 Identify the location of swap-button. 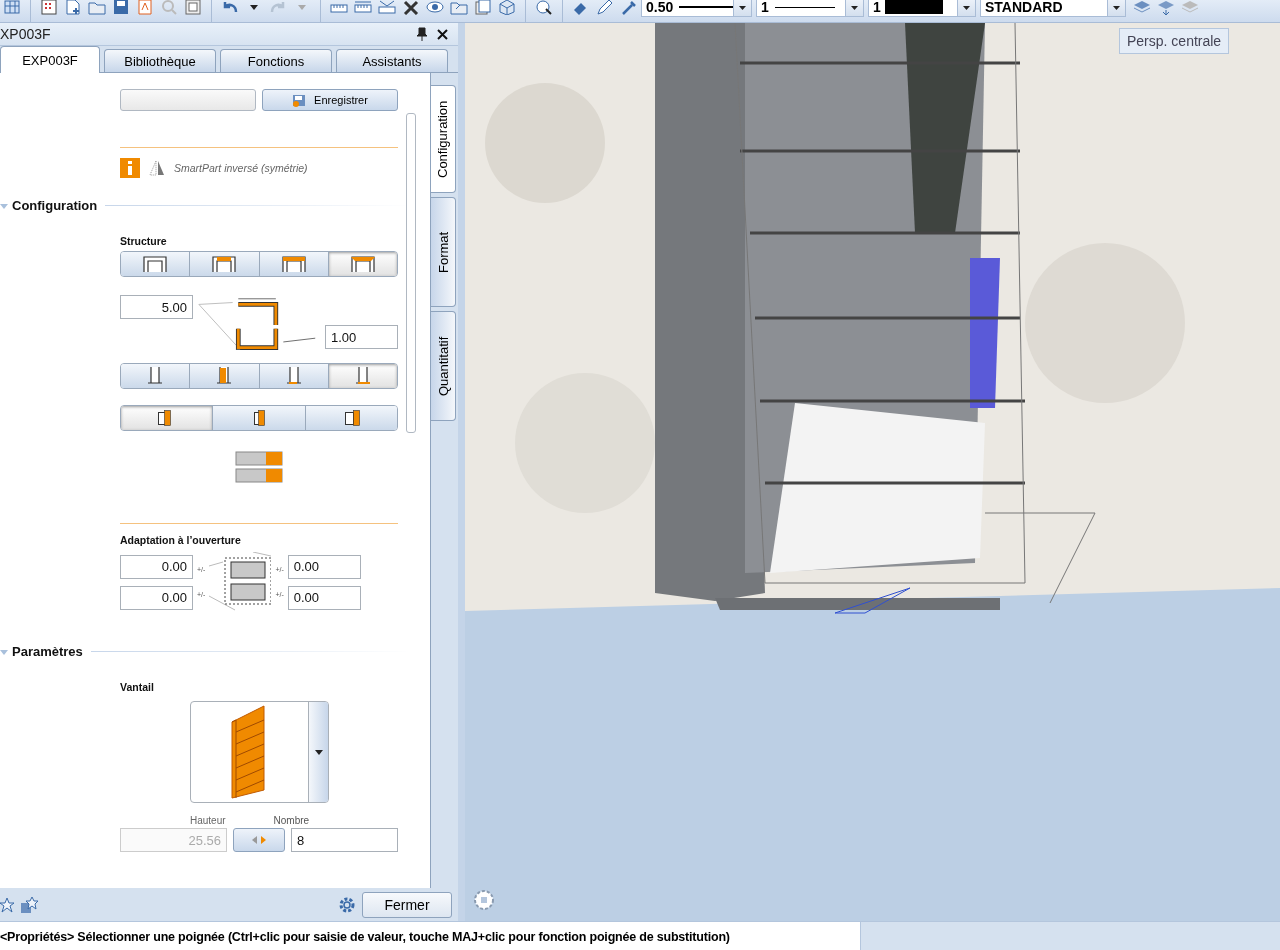
(259, 840).